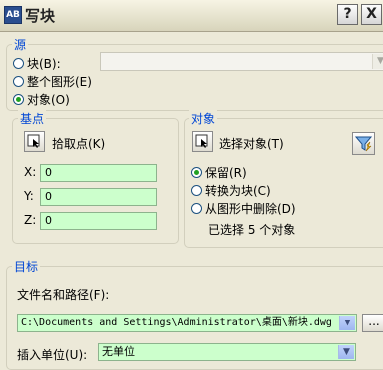 Image resolution: width=383 pixels, height=370 pixels. Describe the element at coordinates (30, 220) in the screenshot. I see `z-label: Z:` at that location.